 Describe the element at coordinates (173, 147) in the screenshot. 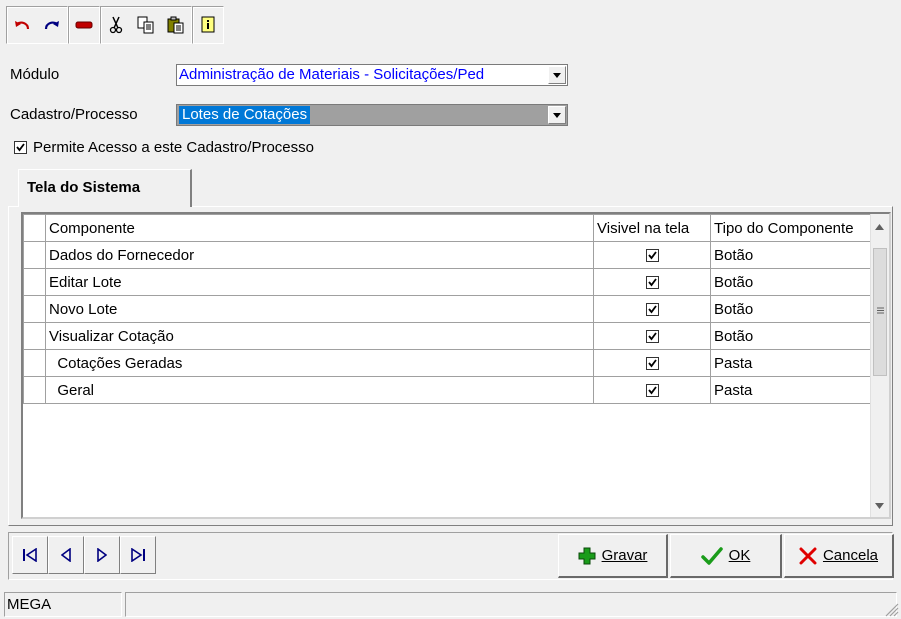

I see `permite-acesso-label: Permite Acesso a este Cadastro/Processo` at that location.